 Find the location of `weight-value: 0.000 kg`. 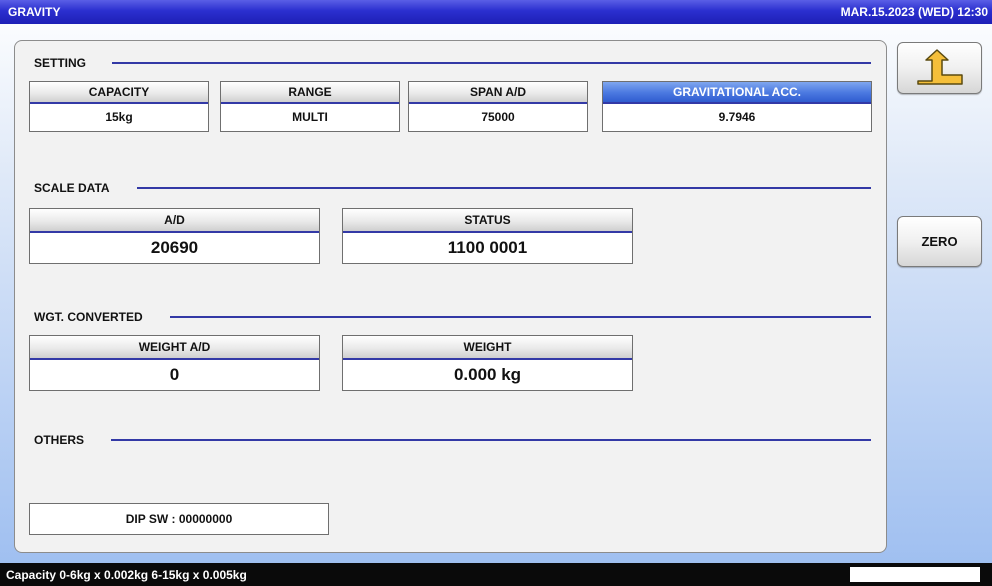

weight-value: 0.000 kg is located at coordinates (487, 374).